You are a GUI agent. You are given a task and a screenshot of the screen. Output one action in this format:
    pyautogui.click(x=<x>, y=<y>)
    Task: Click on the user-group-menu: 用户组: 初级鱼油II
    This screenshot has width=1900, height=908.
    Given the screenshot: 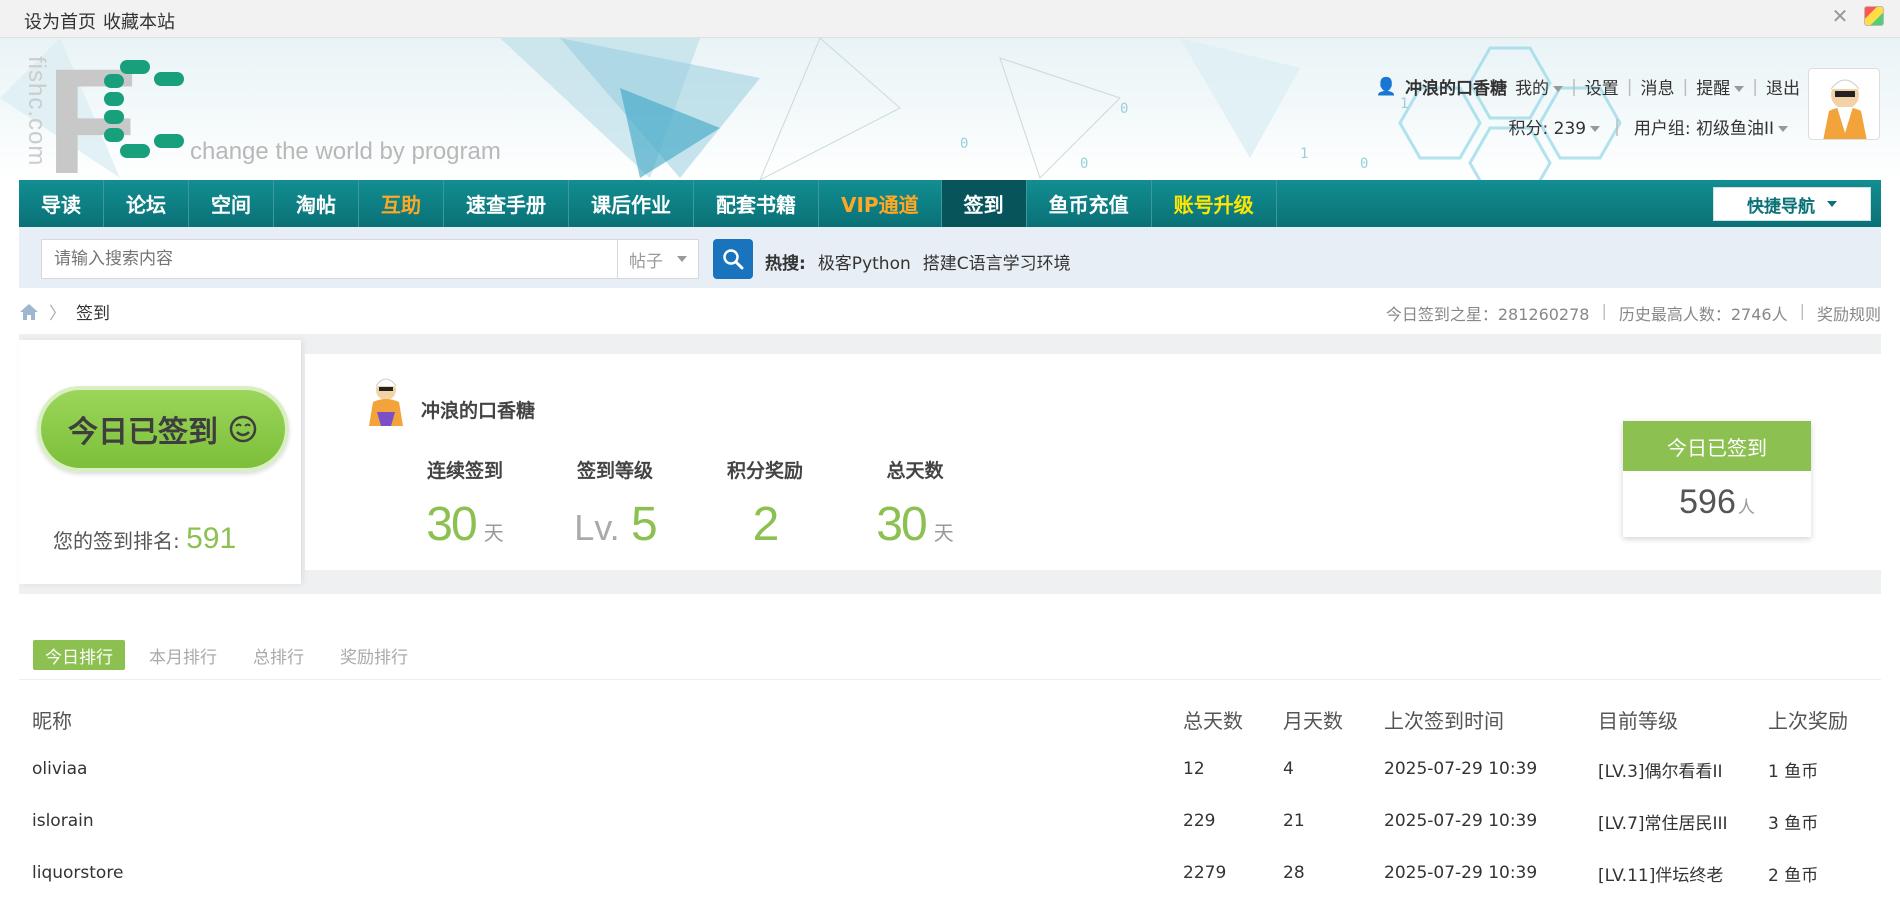 What is the action you would take?
    pyautogui.click(x=1711, y=126)
    